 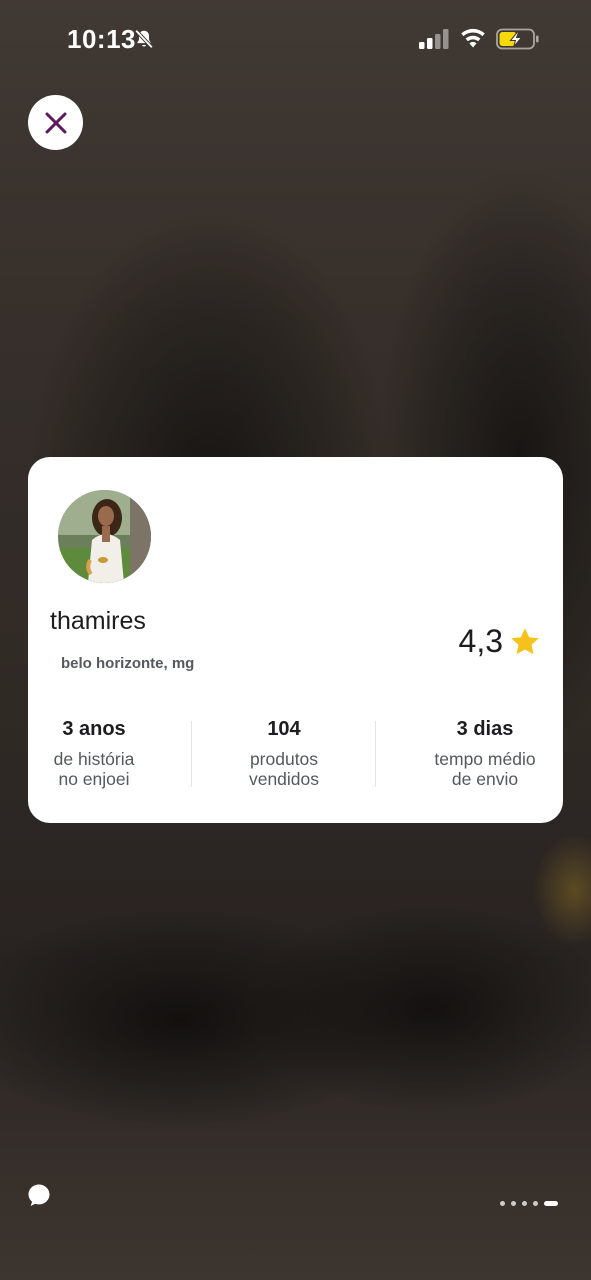 I want to click on stat-value: 104, so click(x=284, y=729).